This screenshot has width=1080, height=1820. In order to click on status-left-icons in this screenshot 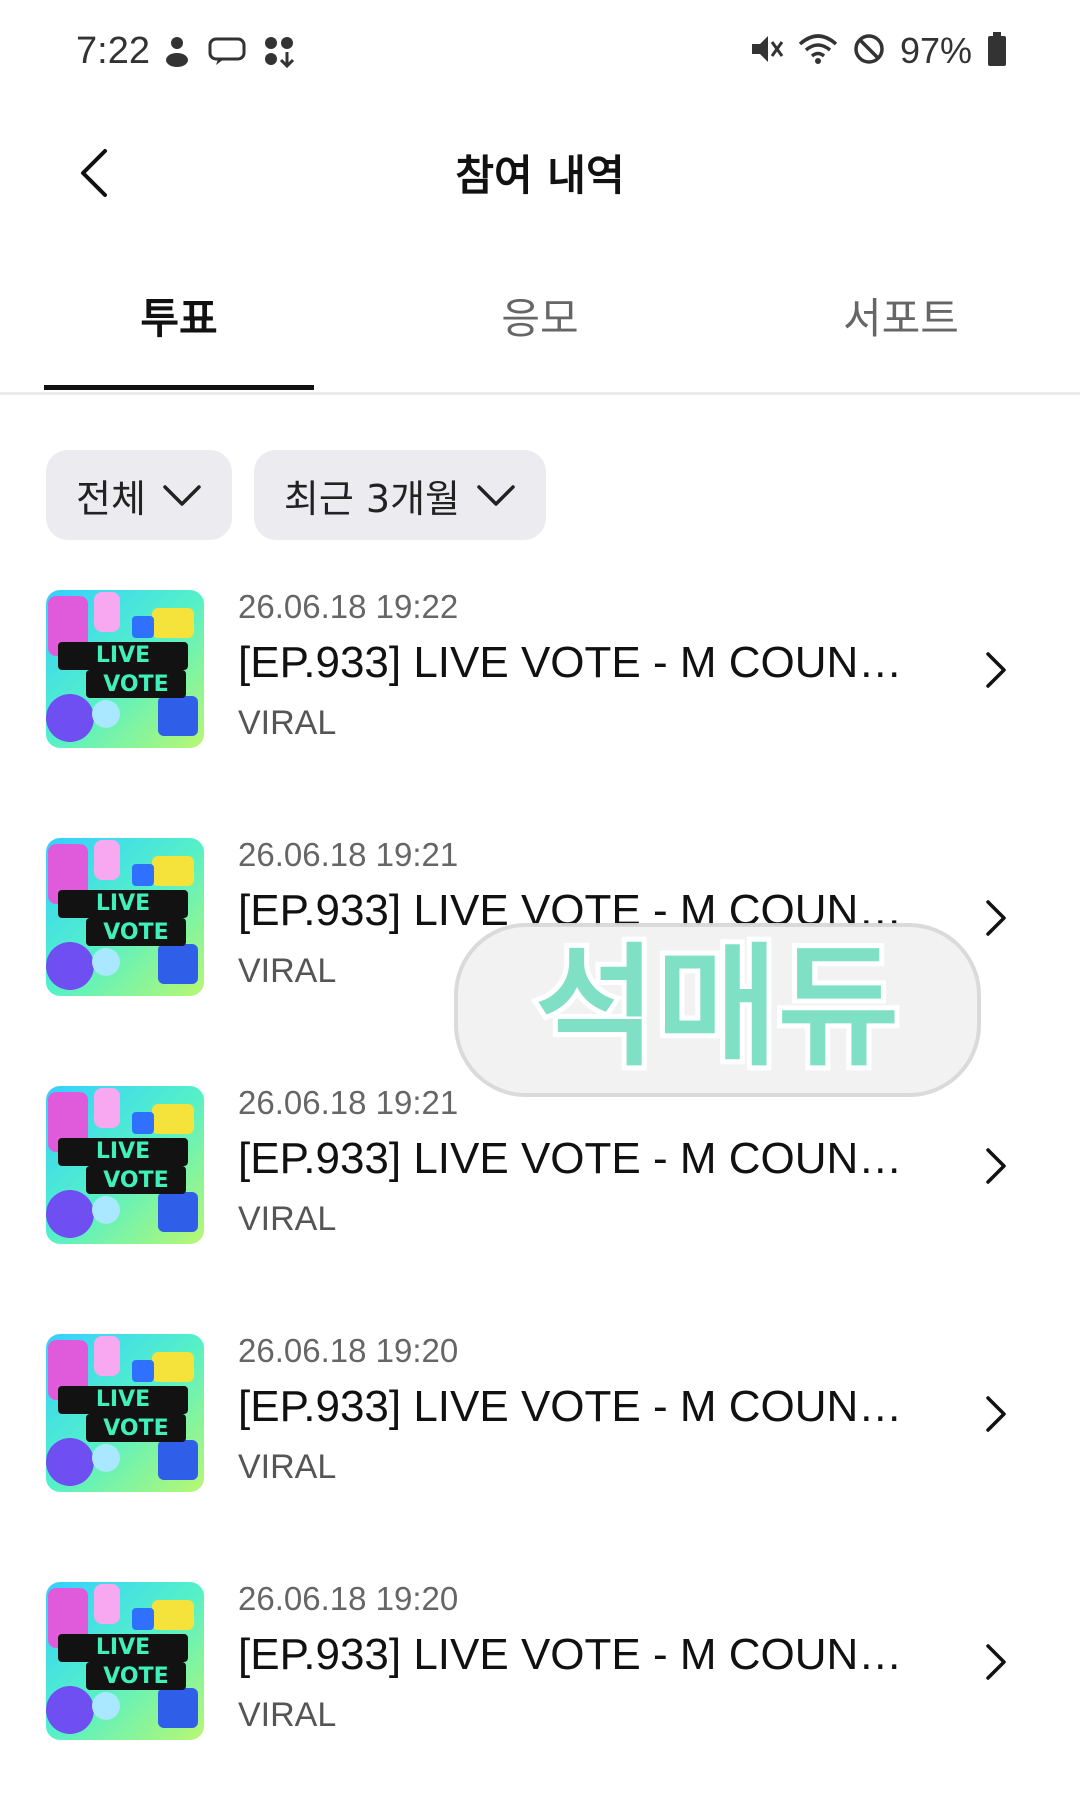, I will do `click(228, 53)`.